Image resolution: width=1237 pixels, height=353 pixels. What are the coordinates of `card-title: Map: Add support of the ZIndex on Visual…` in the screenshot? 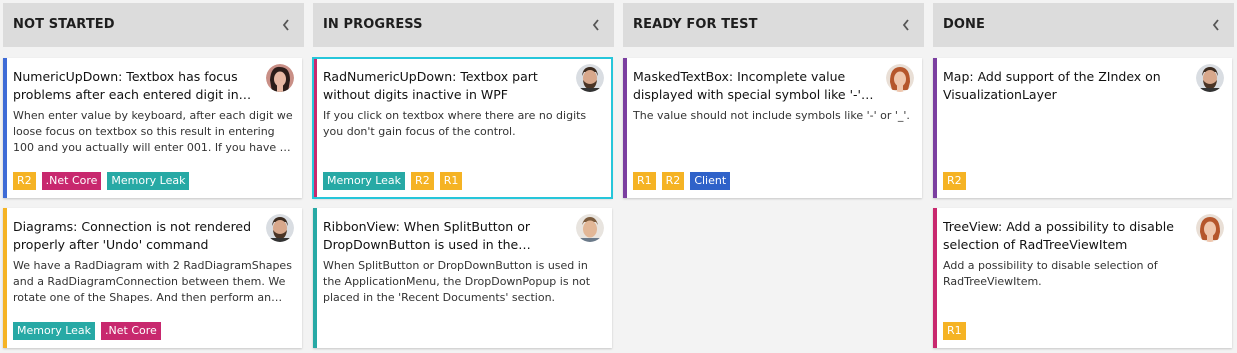 It's located at (1052, 85).